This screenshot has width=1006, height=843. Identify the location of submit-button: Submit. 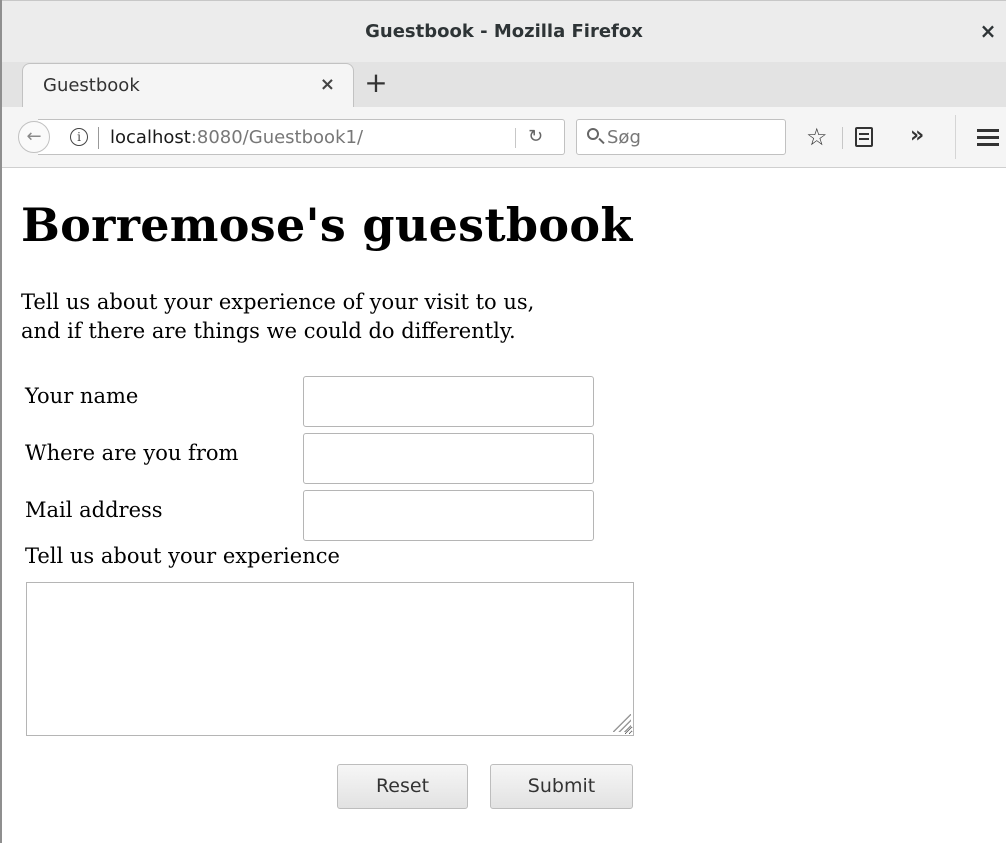
(561, 786).